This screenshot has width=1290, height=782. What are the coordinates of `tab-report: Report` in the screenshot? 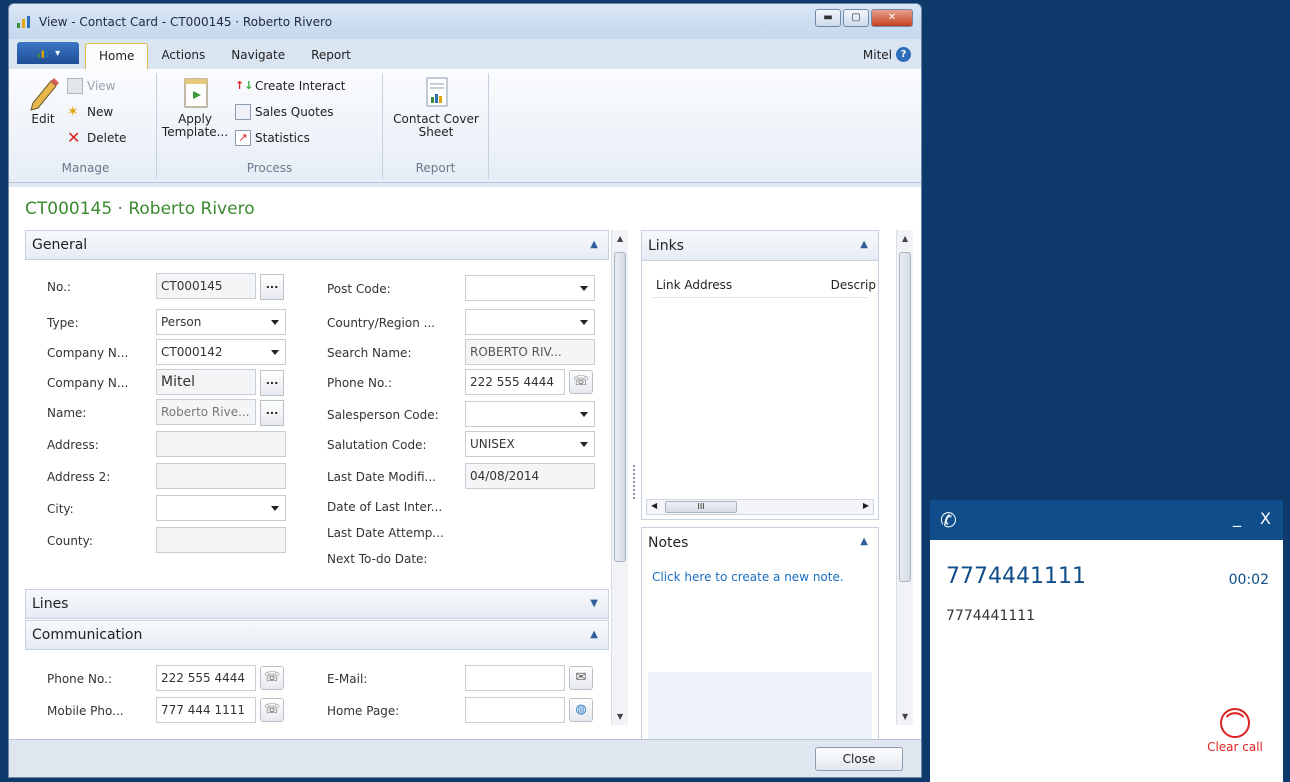 It's located at (331, 56).